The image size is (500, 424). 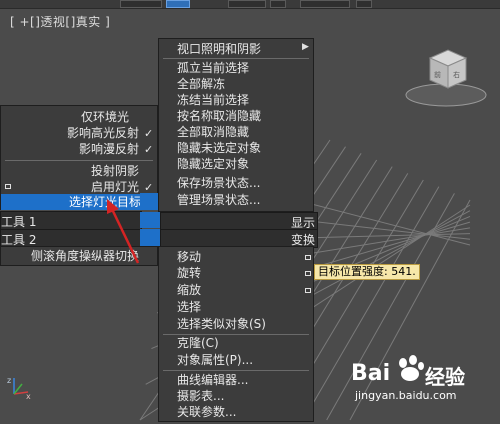 What do you see at coordinates (456, 74) in the screenshot?
I see `svg-text: 右` at bounding box center [456, 74].